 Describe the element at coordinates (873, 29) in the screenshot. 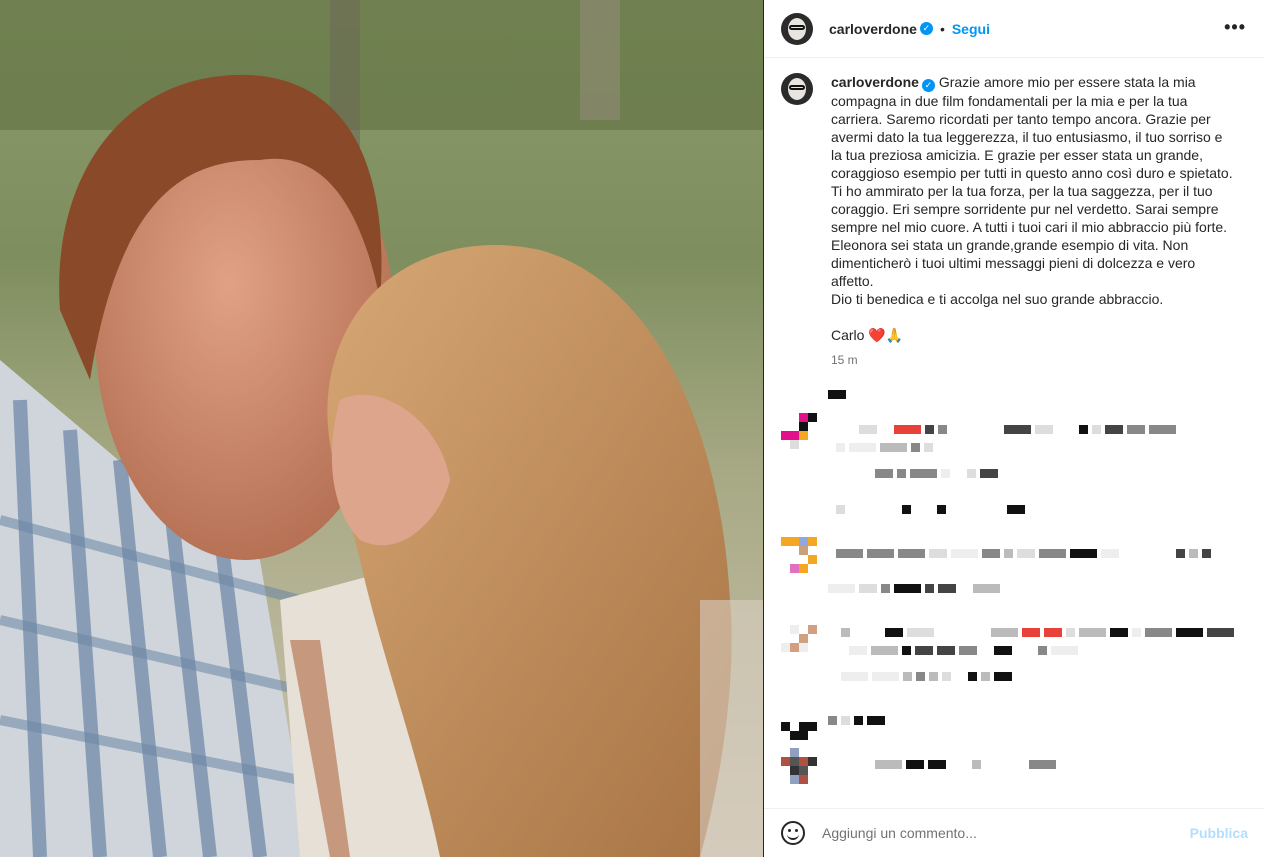

I see `author-username: carloverdone` at that location.